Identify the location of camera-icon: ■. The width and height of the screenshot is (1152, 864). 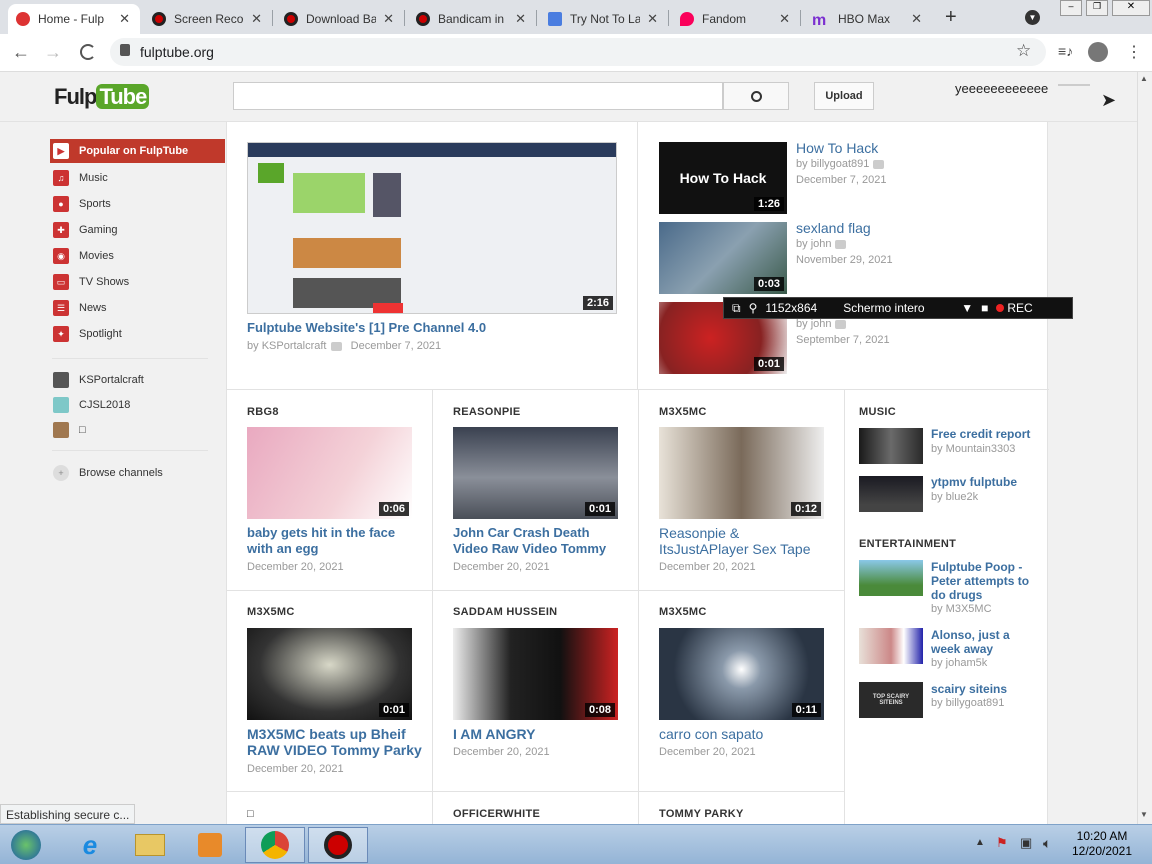
(984, 308).